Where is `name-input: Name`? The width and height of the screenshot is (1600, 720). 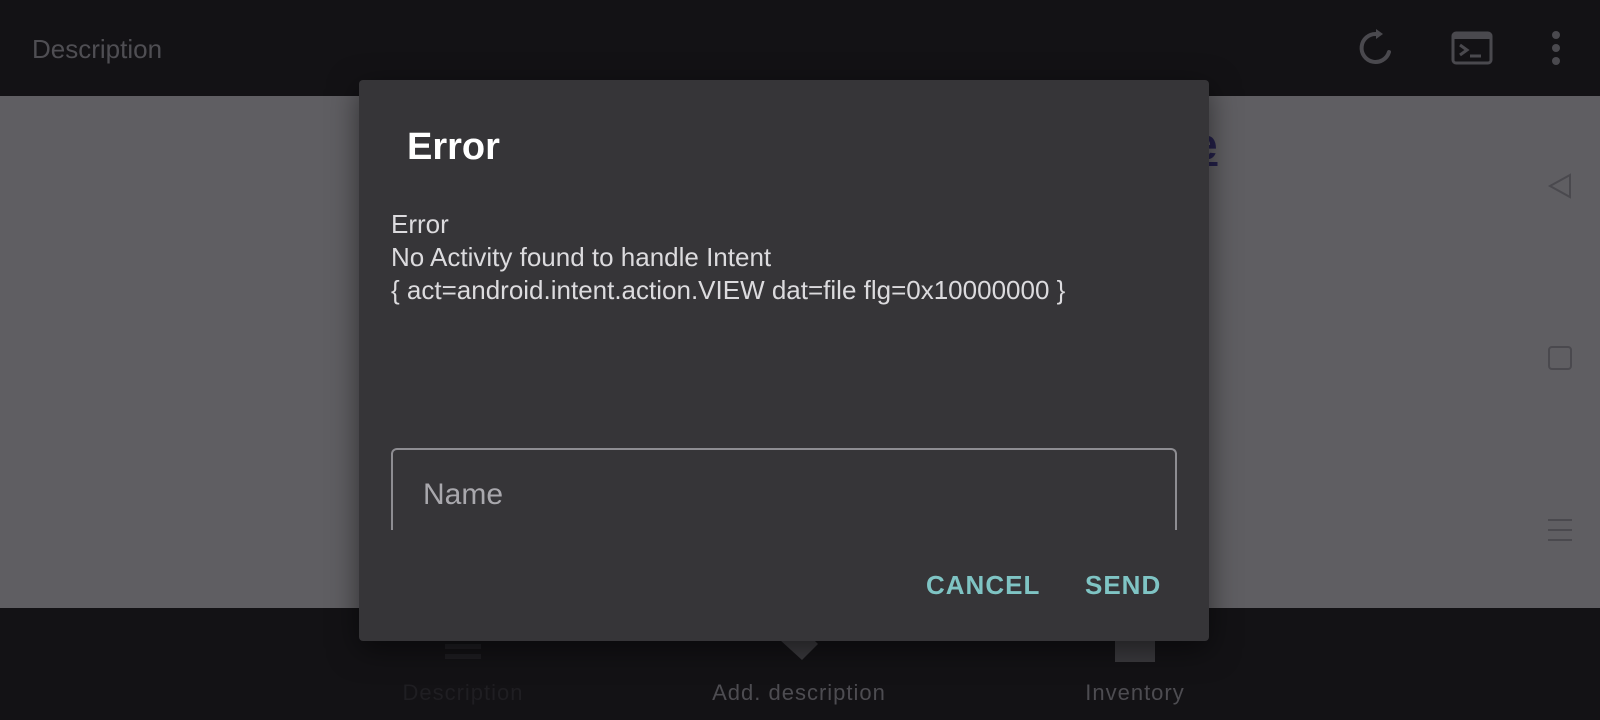 name-input: Name is located at coordinates (784, 489).